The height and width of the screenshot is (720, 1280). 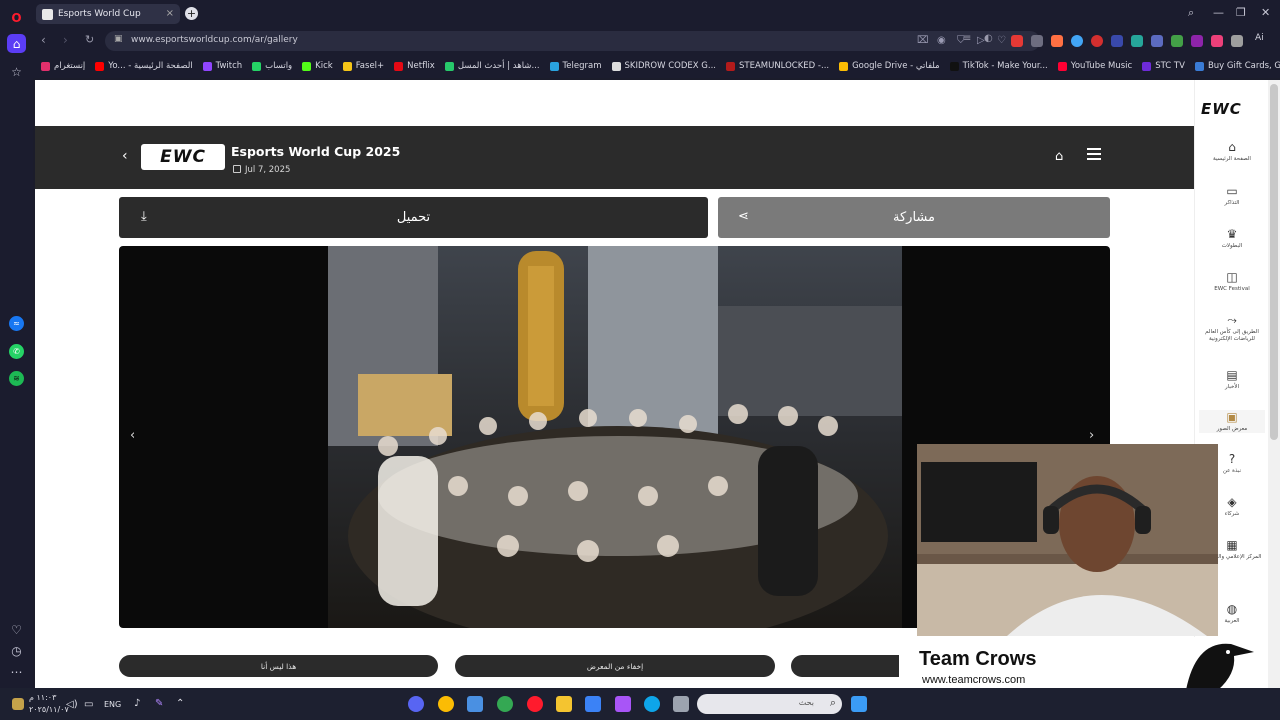 What do you see at coordinates (475, 704) in the screenshot?
I see `task-view-icon` at bounding box center [475, 704].